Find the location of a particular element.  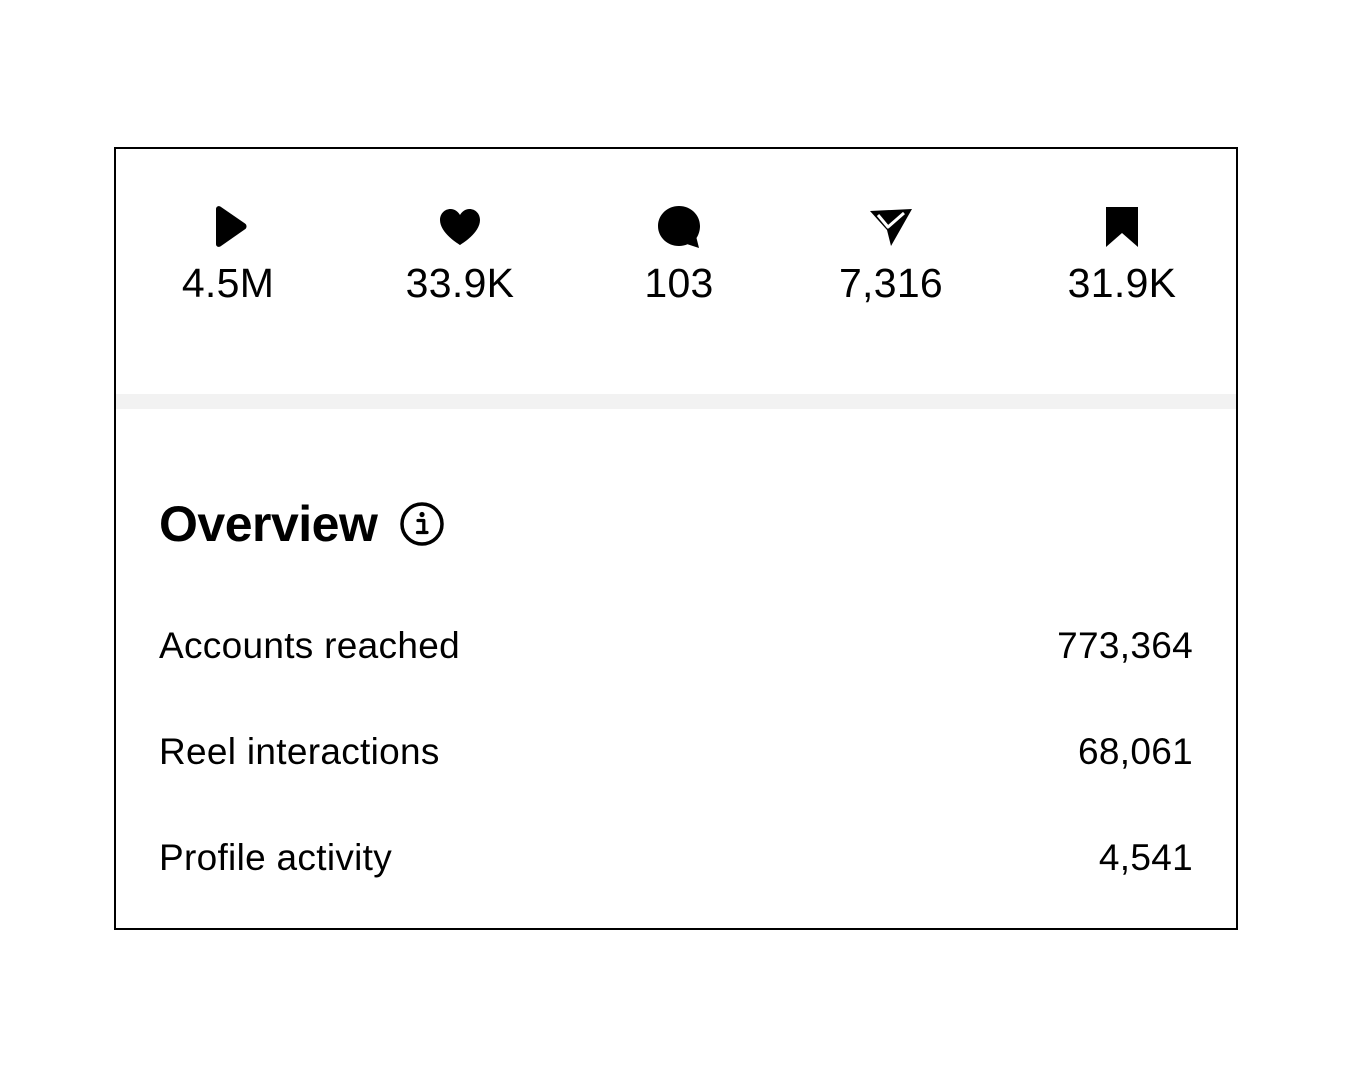

row-label: Accounts reached is located at coordinates (309, 645).